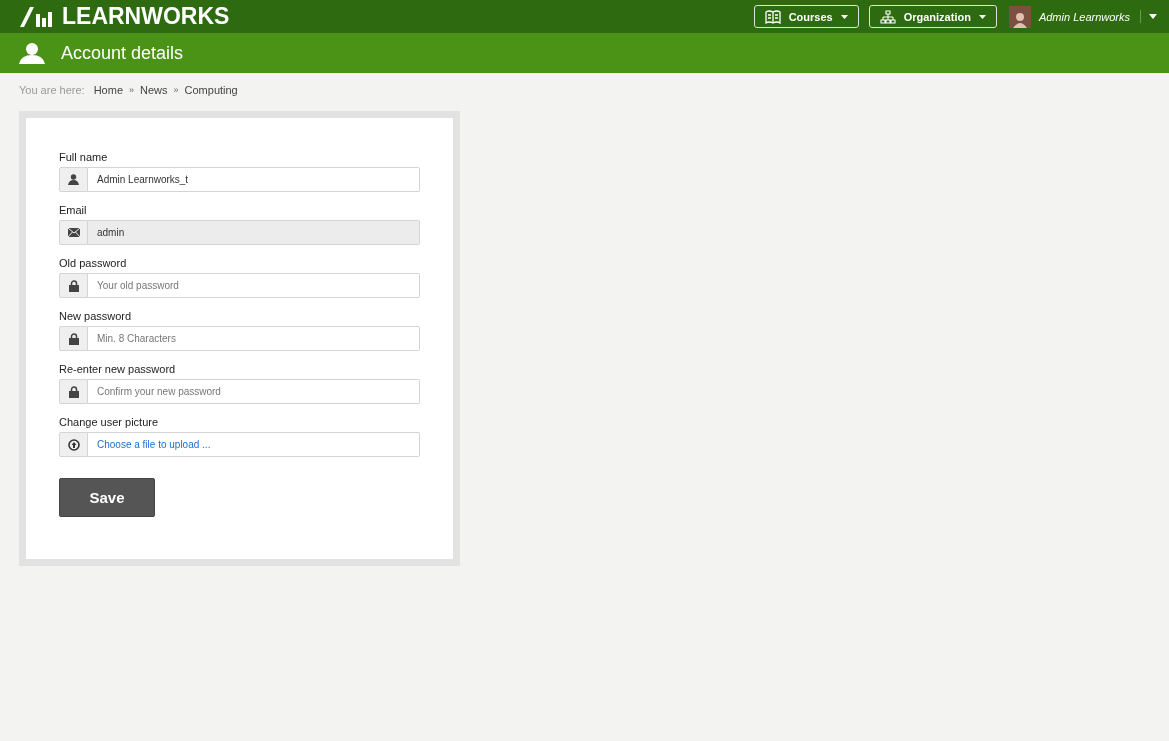  What do you see at coordinates (211, 90) in the screenshot?
I see `breadcrumb-link: Computing` at bounding box center [211, 90].